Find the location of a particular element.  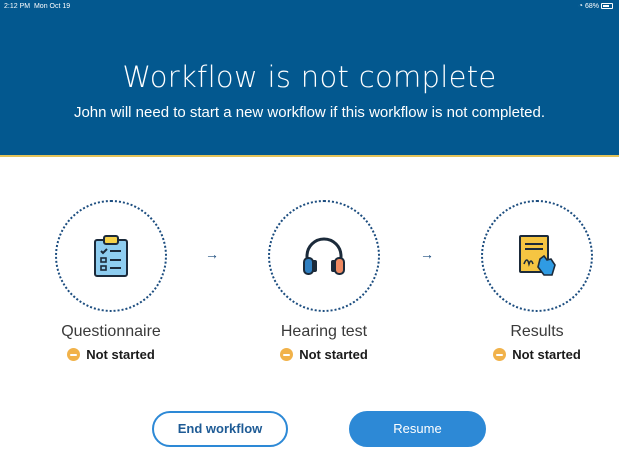

battery-icon is located at coordinates (607, 6).